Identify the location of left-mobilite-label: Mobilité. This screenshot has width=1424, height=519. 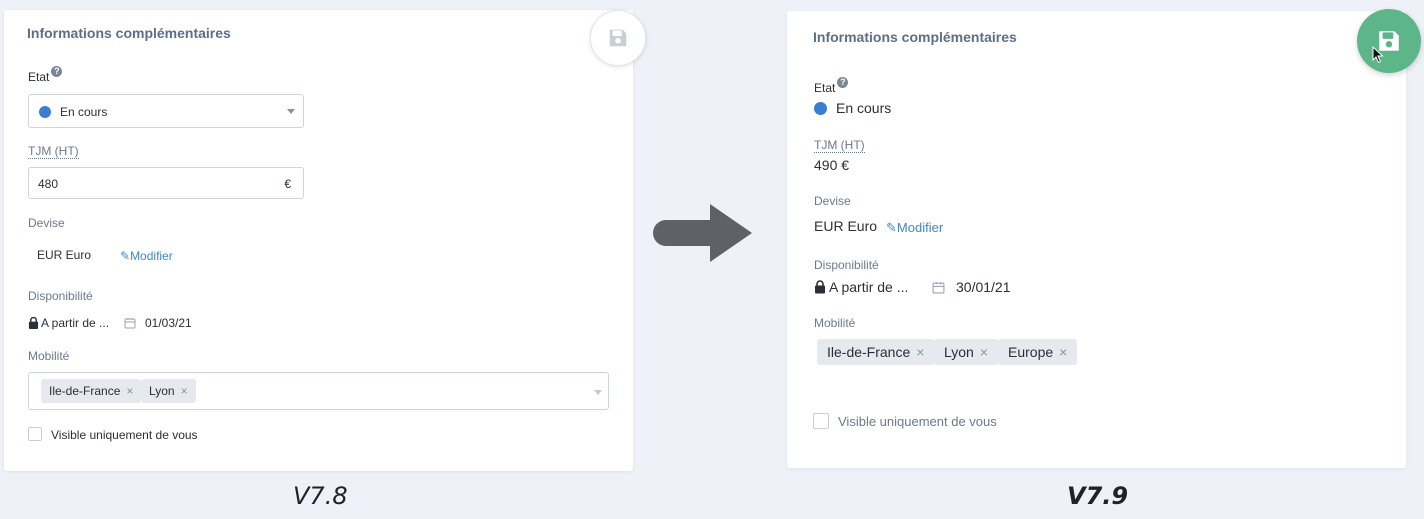
(49, 356).